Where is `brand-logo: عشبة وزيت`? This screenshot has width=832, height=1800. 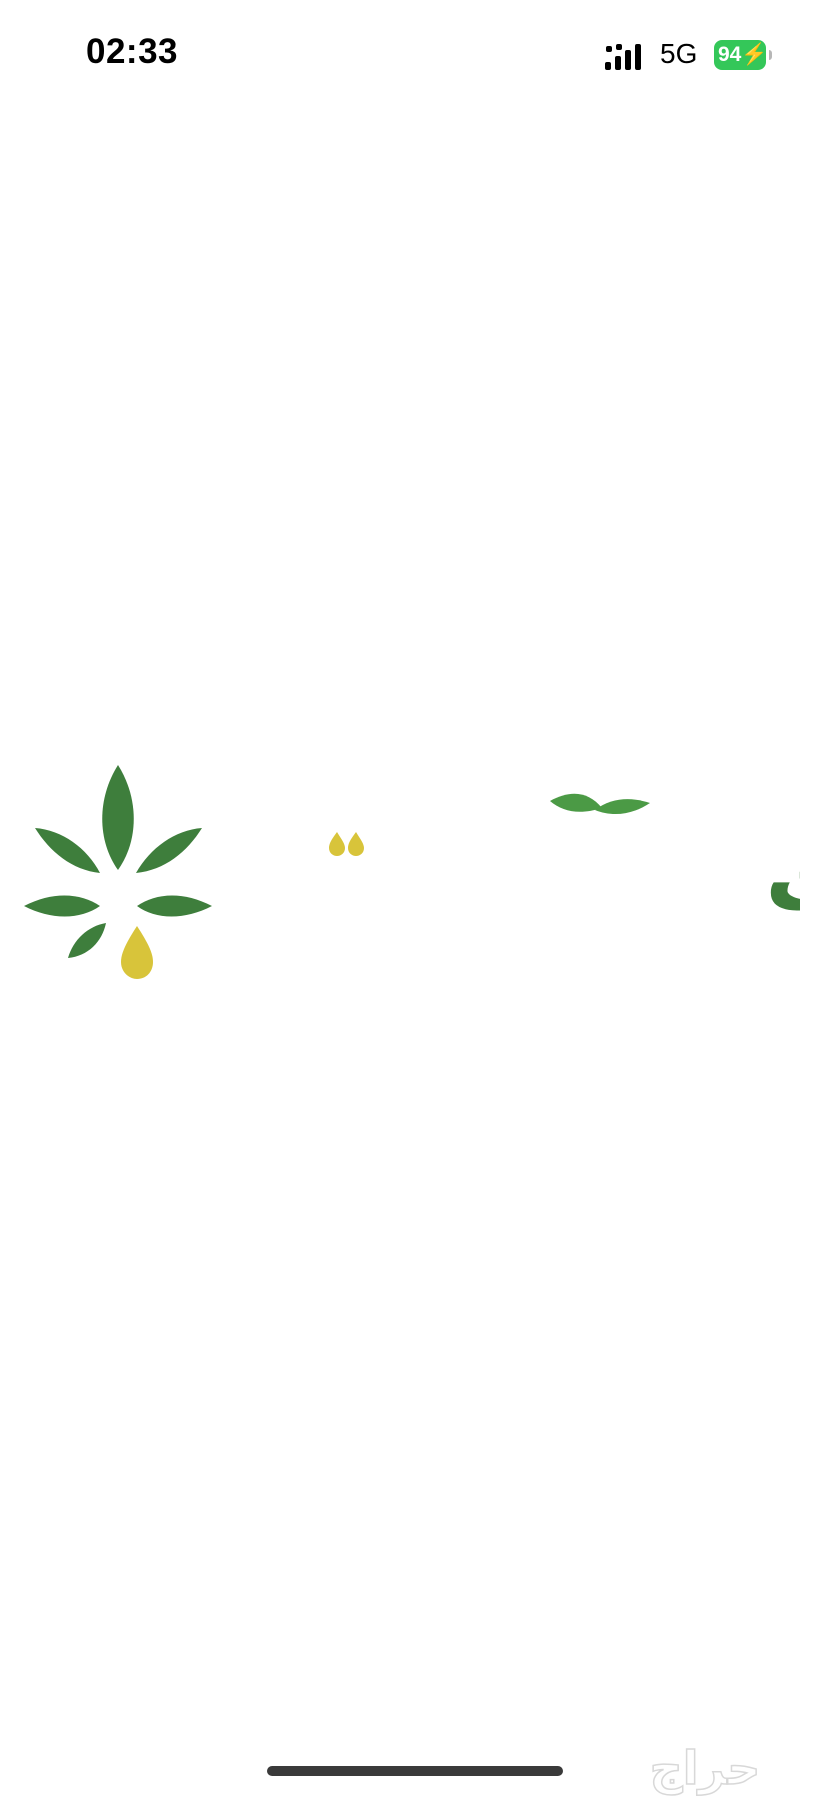 brand-logo: عشبة وزيت is located at coordinates (412, 872).